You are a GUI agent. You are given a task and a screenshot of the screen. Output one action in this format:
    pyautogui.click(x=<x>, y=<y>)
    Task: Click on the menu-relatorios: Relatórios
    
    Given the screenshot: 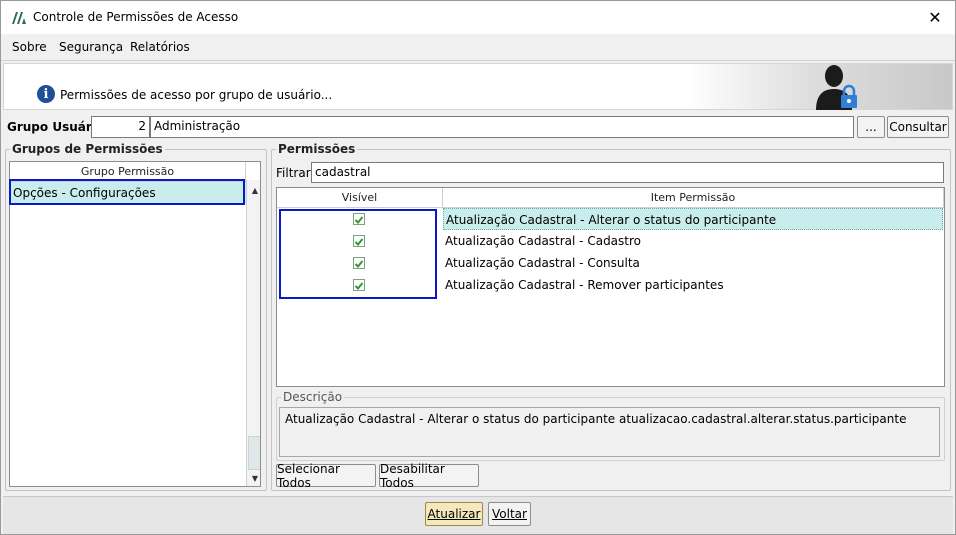 What is the action you would take?
    pyautogui.click(x=160, y=47)
    